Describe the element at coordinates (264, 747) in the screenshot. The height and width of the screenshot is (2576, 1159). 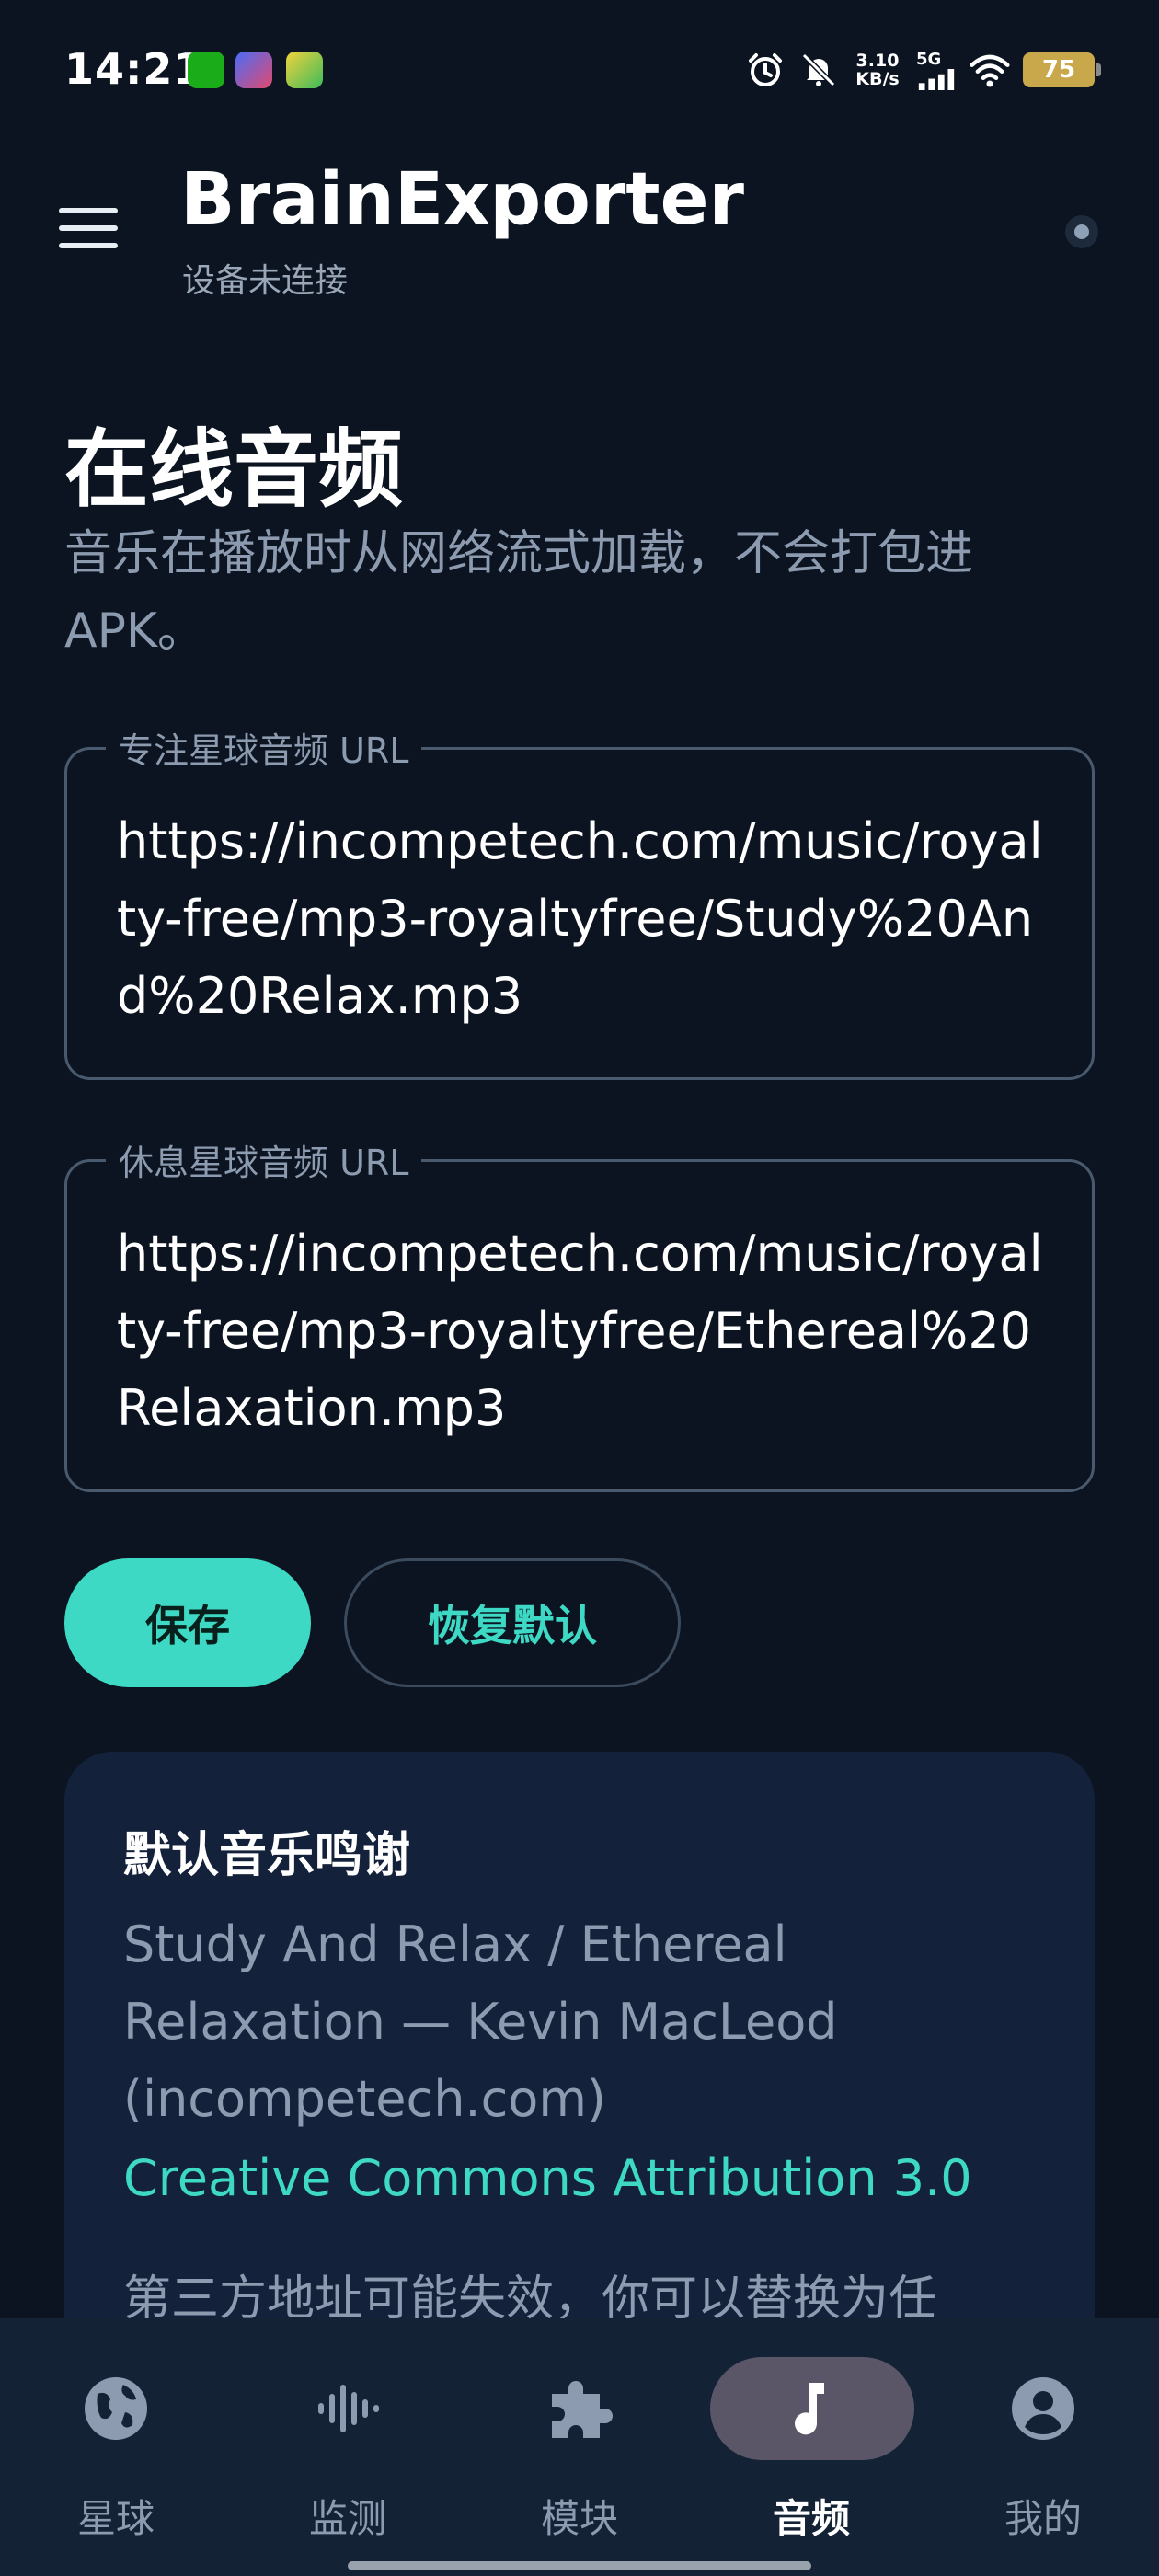
I see `focus-audio-url-label: 专注星球音频 URL` at that location.